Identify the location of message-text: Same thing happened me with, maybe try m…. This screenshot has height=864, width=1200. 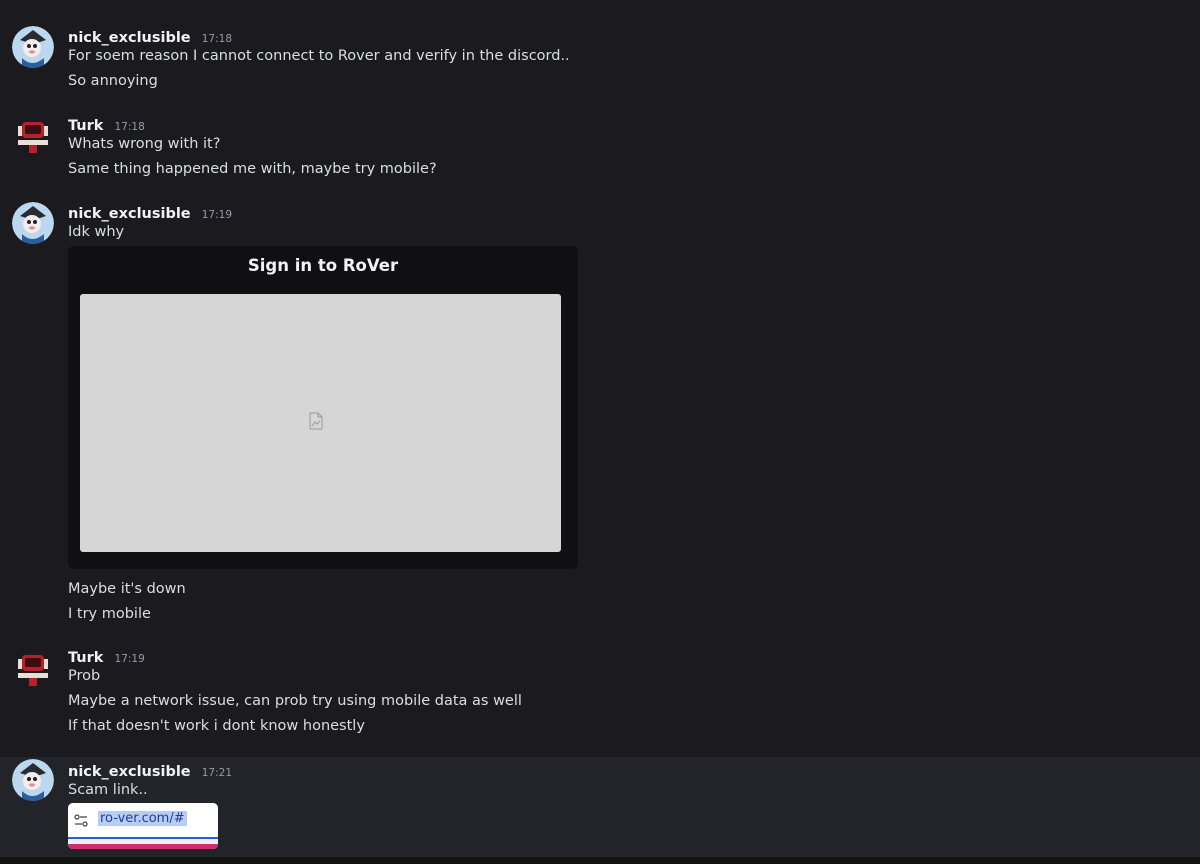
(252, 169).